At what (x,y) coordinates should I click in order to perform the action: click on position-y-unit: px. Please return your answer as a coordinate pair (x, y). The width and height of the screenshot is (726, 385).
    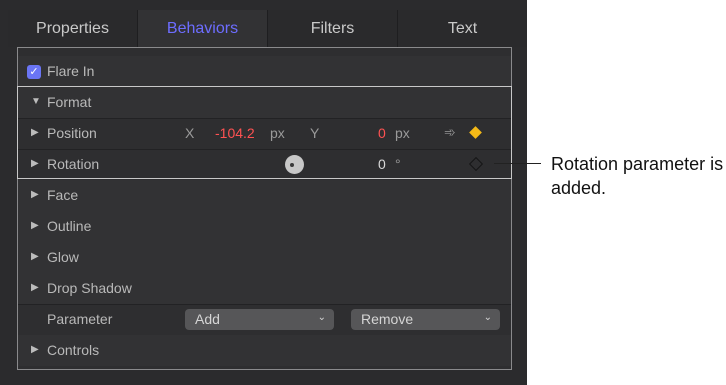
    Looking at the image, I should click on (402, 133).